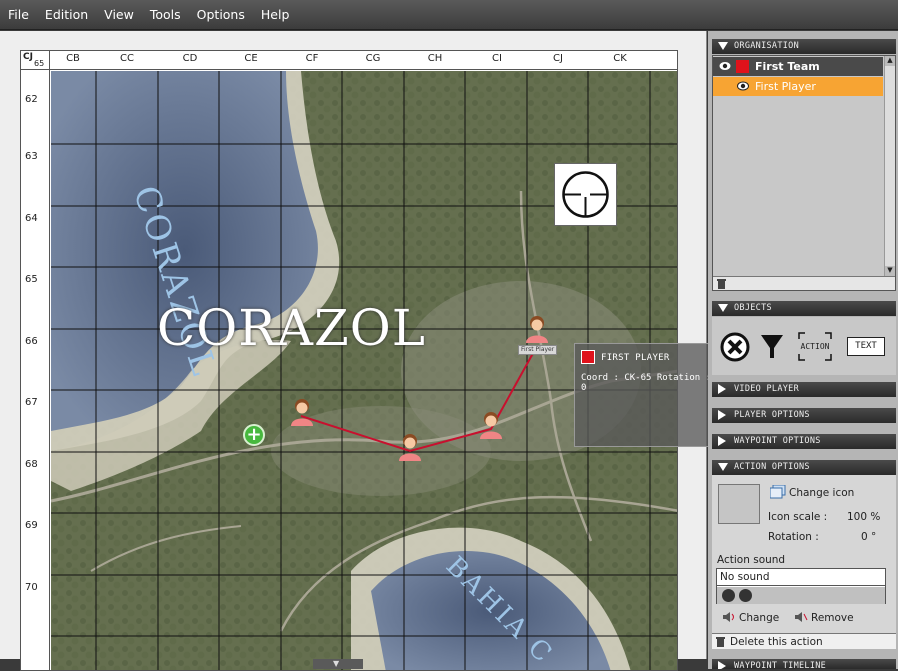  Describe the element at coordinates (254, 435) in the screenshot. I see `add-waypoint-icon: +` at that location.